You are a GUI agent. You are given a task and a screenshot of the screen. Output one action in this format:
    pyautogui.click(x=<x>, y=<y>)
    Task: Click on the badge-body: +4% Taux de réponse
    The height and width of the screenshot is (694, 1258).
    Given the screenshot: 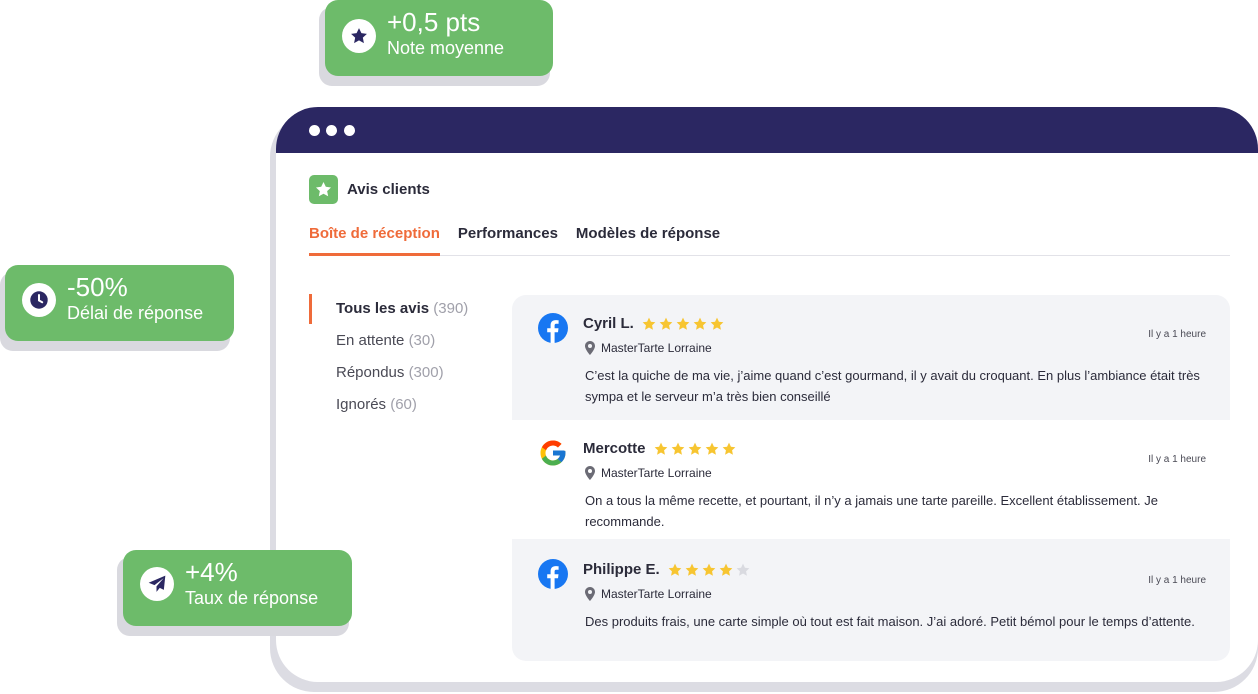 What is the action you would take?
    pyautogui.click(x=237, y=588)
    